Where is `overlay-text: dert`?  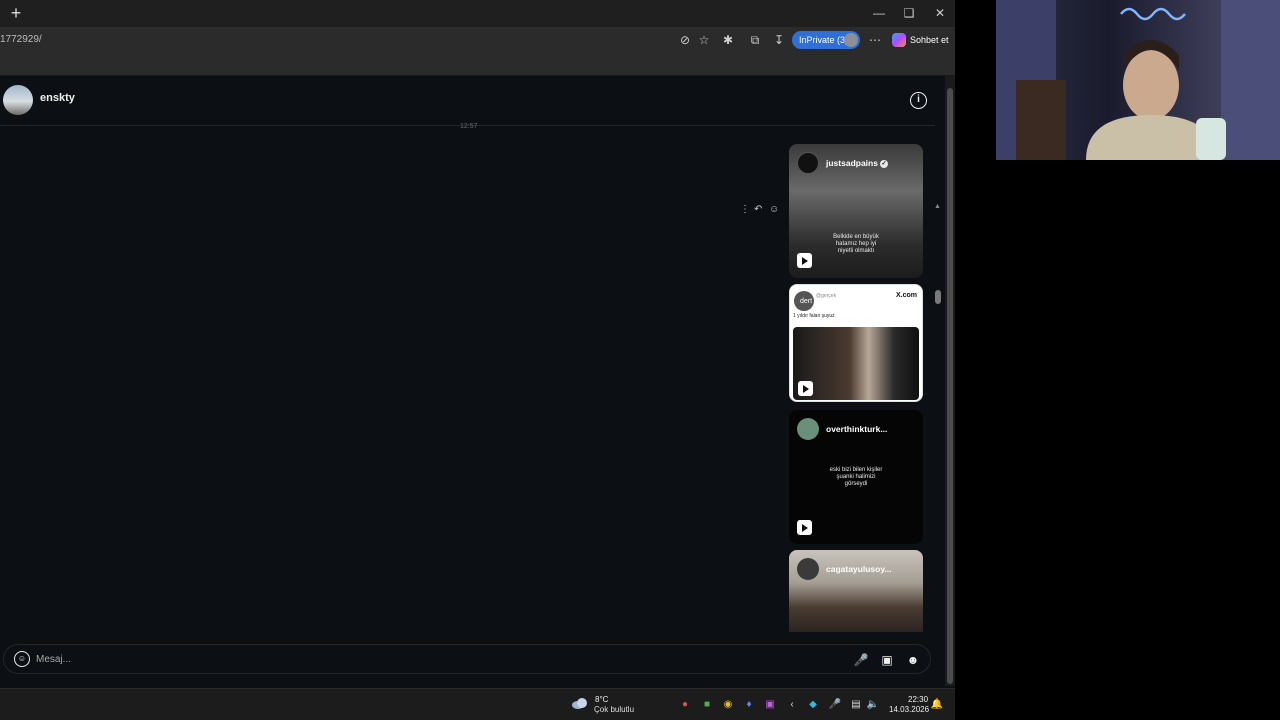
overlay-text: dert is located at coordinates (806, 301).